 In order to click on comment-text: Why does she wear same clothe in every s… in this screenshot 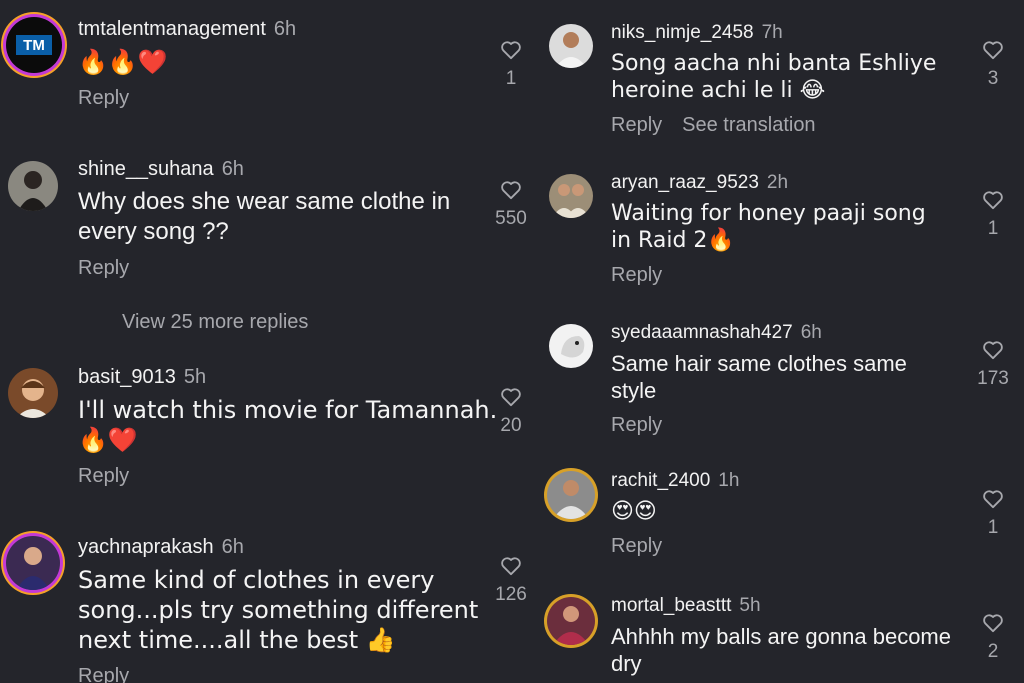, I will do `click(264, 216)`.